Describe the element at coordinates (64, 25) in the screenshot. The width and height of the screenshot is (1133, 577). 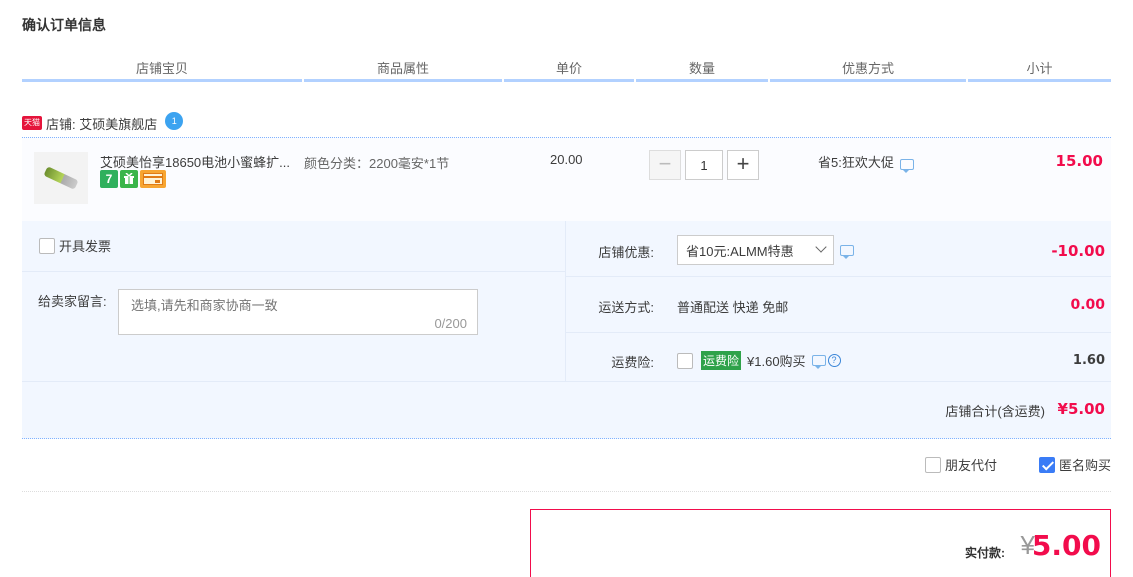
I see `page-title: 确认订单信息` at that location.